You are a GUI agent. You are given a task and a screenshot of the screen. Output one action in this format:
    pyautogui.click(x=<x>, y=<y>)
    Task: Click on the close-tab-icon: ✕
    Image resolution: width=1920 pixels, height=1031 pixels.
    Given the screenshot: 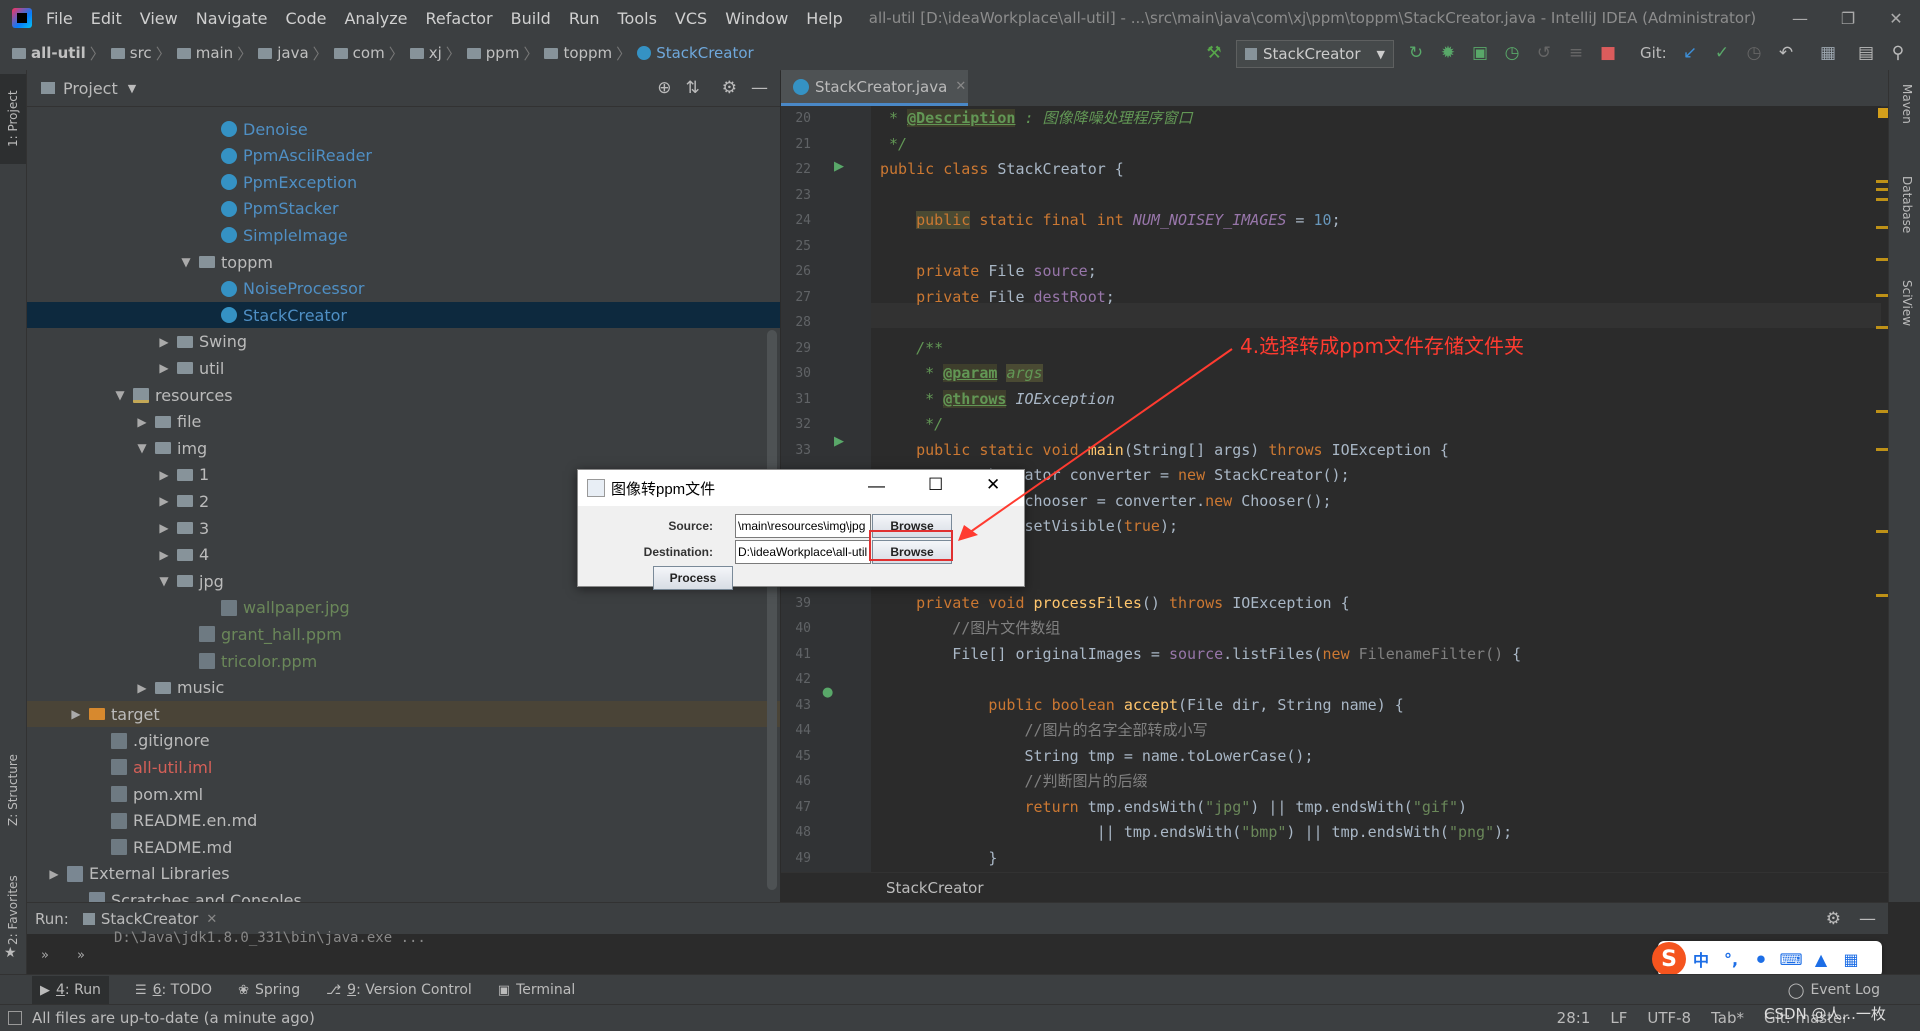 What is the action you would take?
    pyautogui.click(x=960, y=86)
    